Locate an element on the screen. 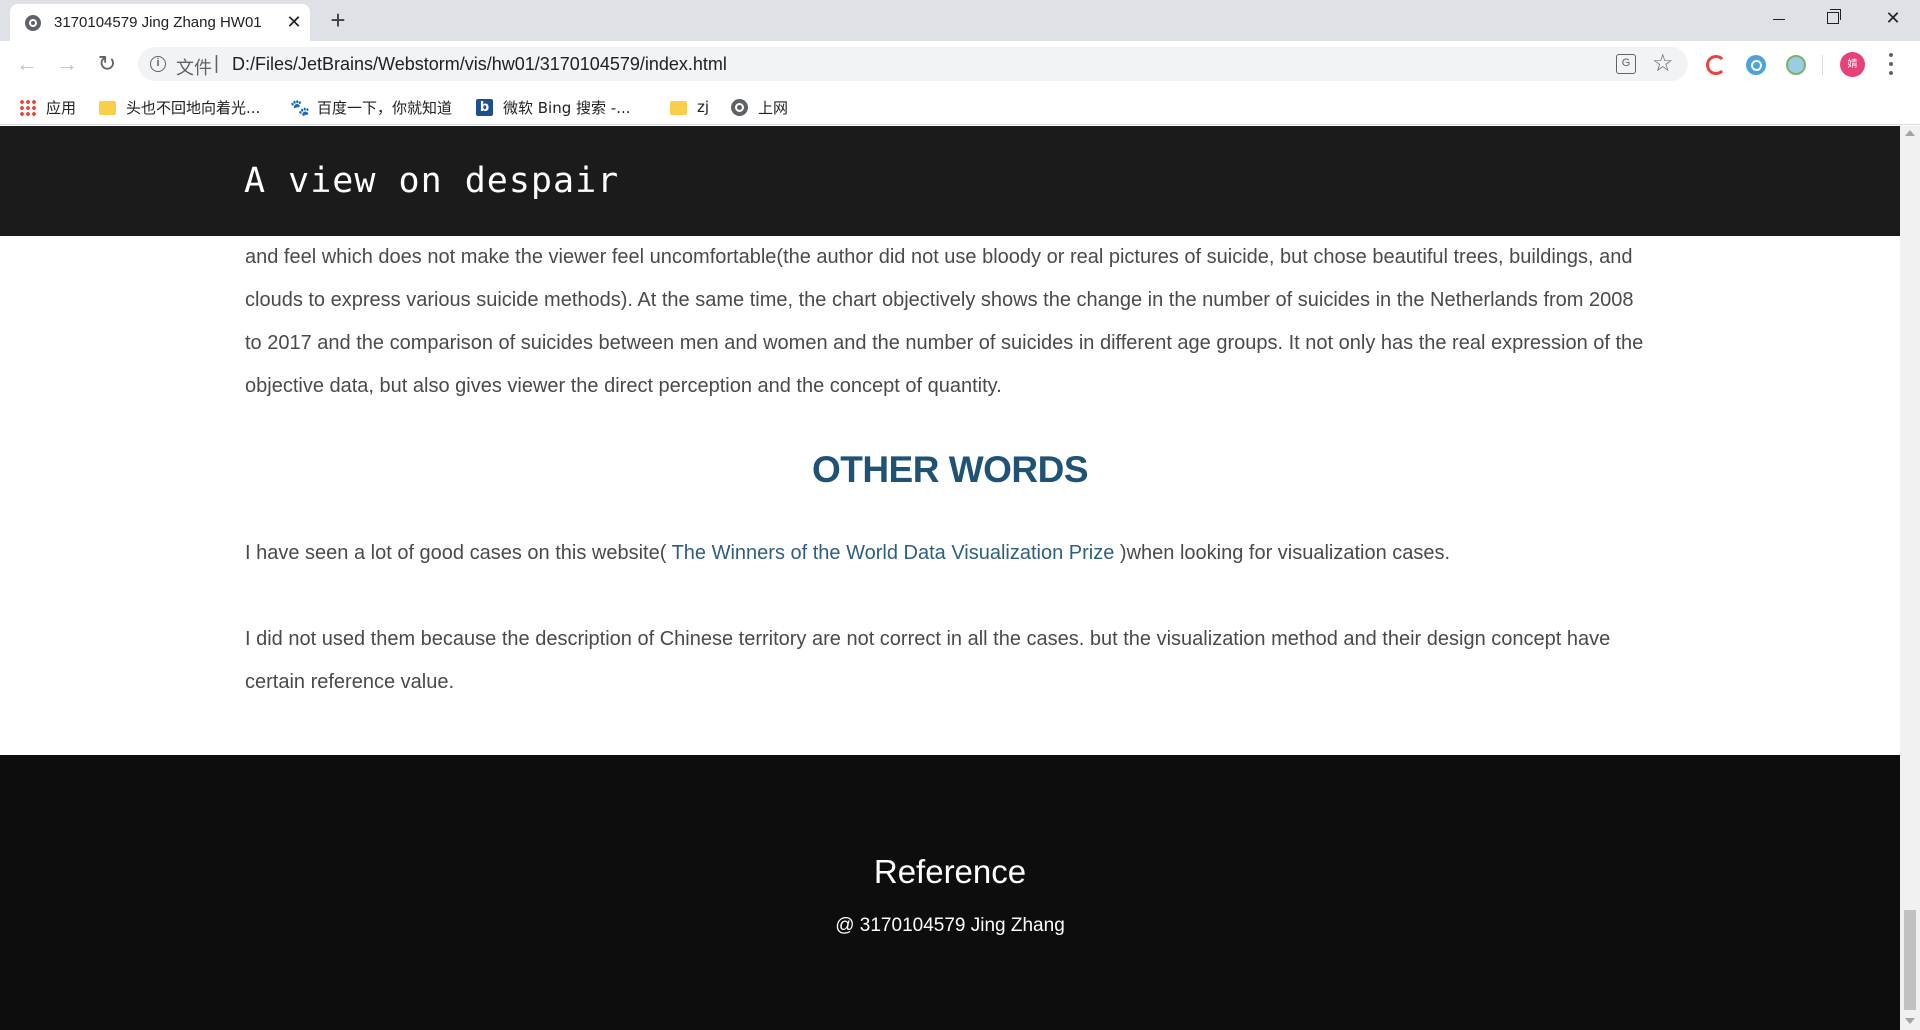 The image size is (1920, 1030). extension-search-icon is located at coordinates (1756, 65).